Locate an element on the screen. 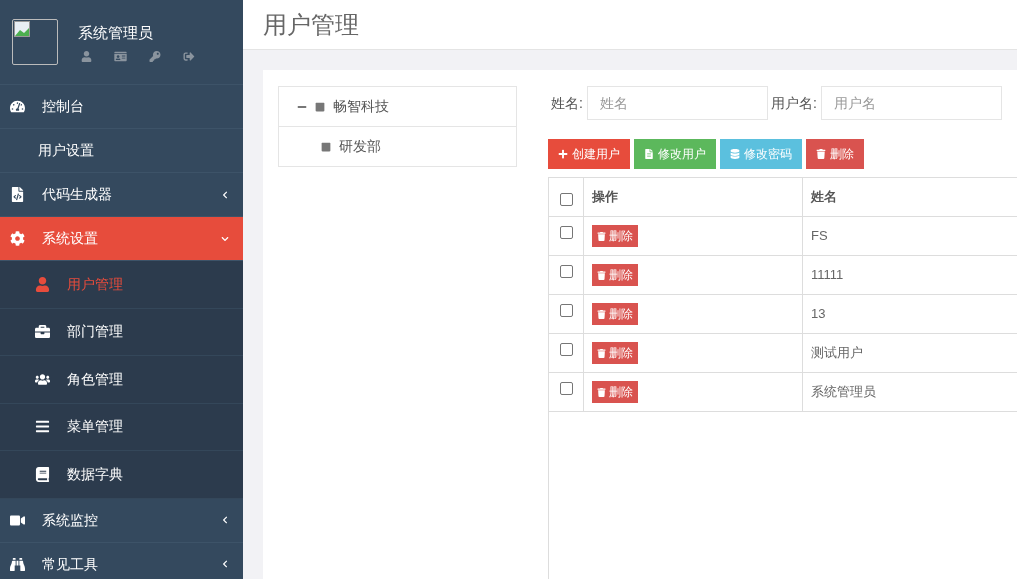 This screenshot has height=579, width=1017. table-cell-text: 13 is located at coordinates (818, 314).